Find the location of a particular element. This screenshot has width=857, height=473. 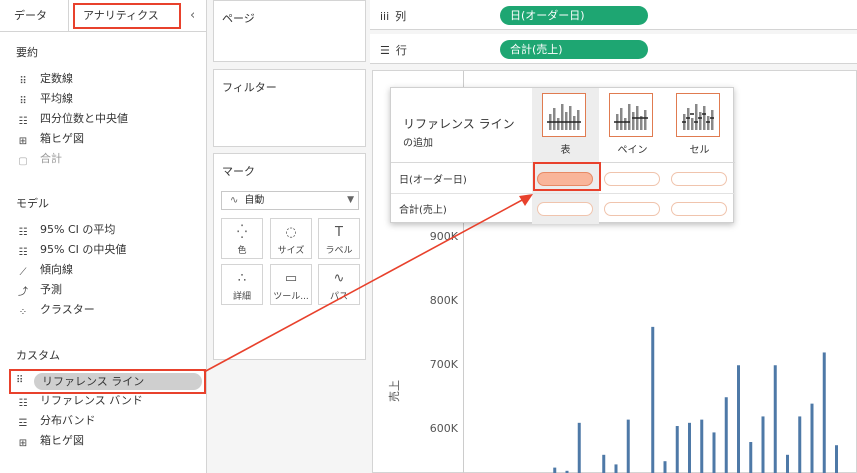

distribution-band-icon: ☲ is located at coordinates (23, 423).